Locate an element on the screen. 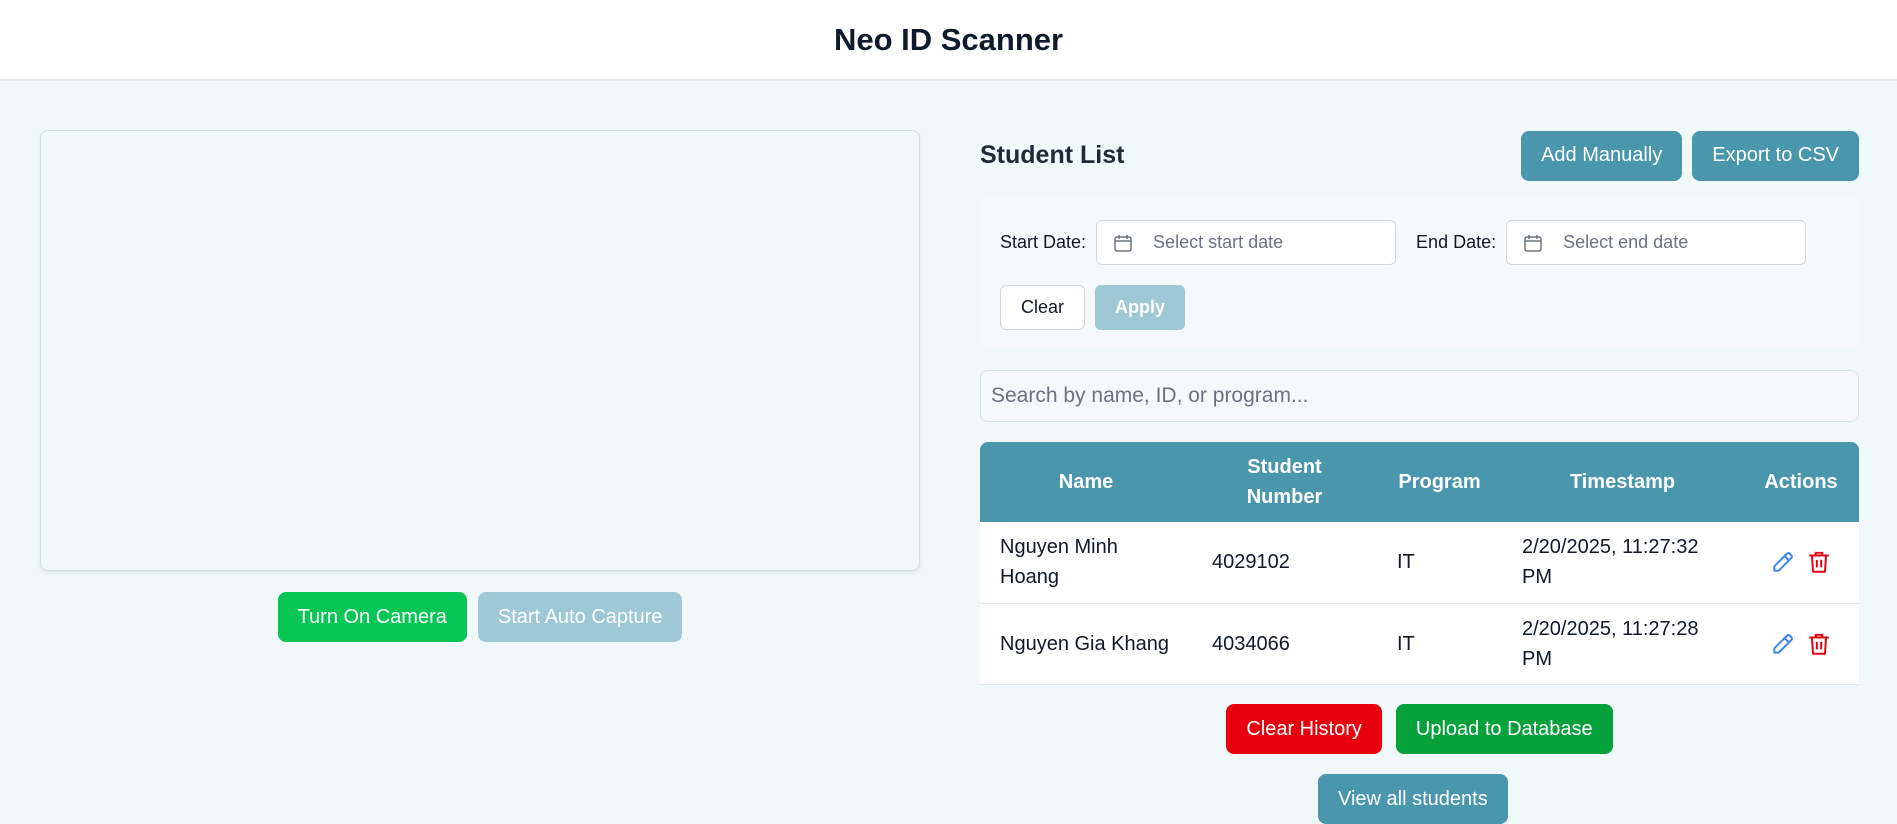  column-header-student-number-line1: Student is located at coordinates (1284, 467).